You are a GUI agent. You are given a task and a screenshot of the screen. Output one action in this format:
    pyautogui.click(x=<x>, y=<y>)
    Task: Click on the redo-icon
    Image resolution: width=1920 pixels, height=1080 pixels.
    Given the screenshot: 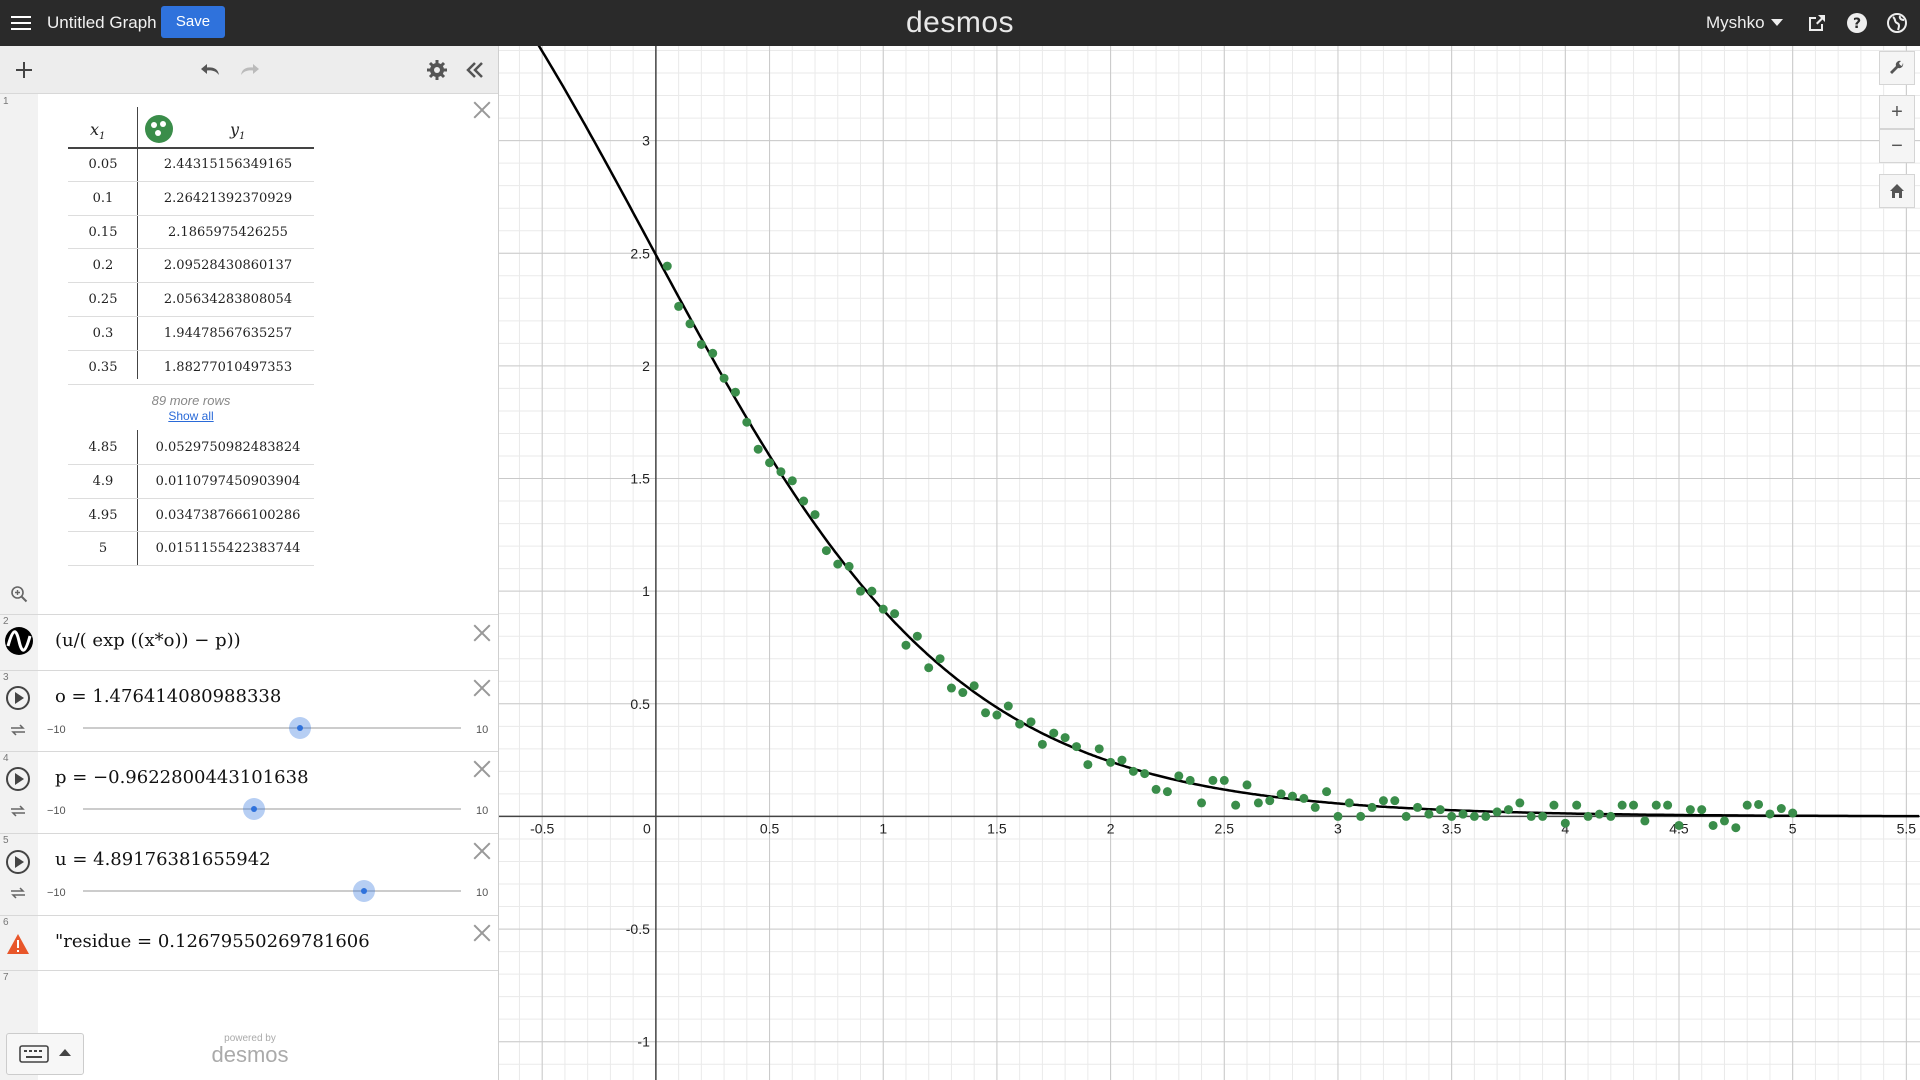 What is the action you would take?
    pyautogui.click(x=250, y=70)
    